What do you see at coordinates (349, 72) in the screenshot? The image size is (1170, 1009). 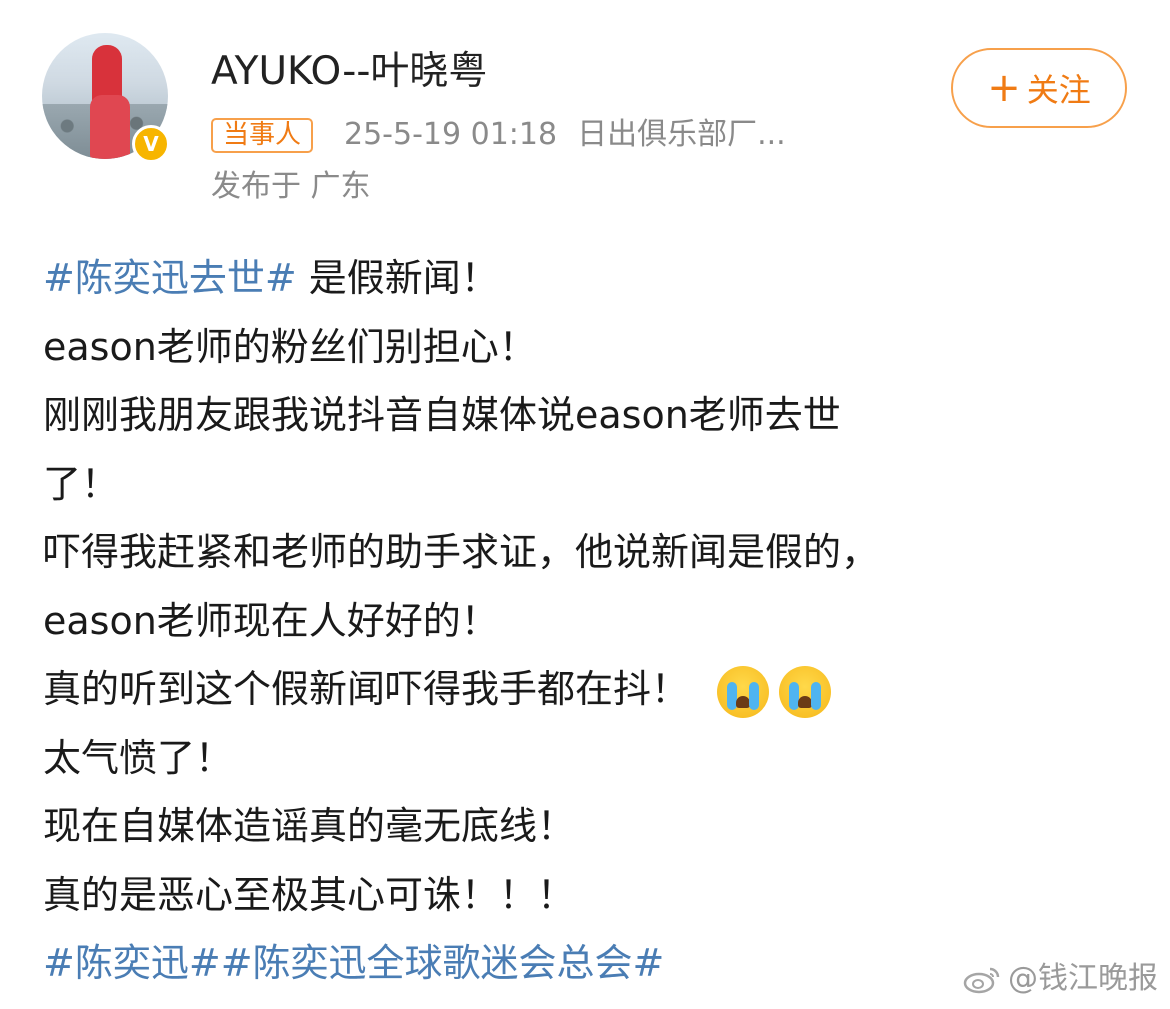 I see `username: AYUKO--叶晓粤` at bounding box center [349, 72].